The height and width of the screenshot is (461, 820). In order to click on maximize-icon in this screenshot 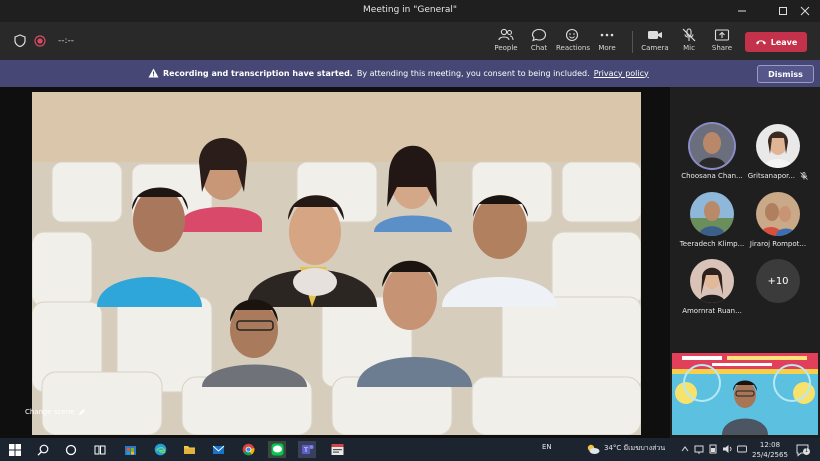, I will do `click(783, 11)`.